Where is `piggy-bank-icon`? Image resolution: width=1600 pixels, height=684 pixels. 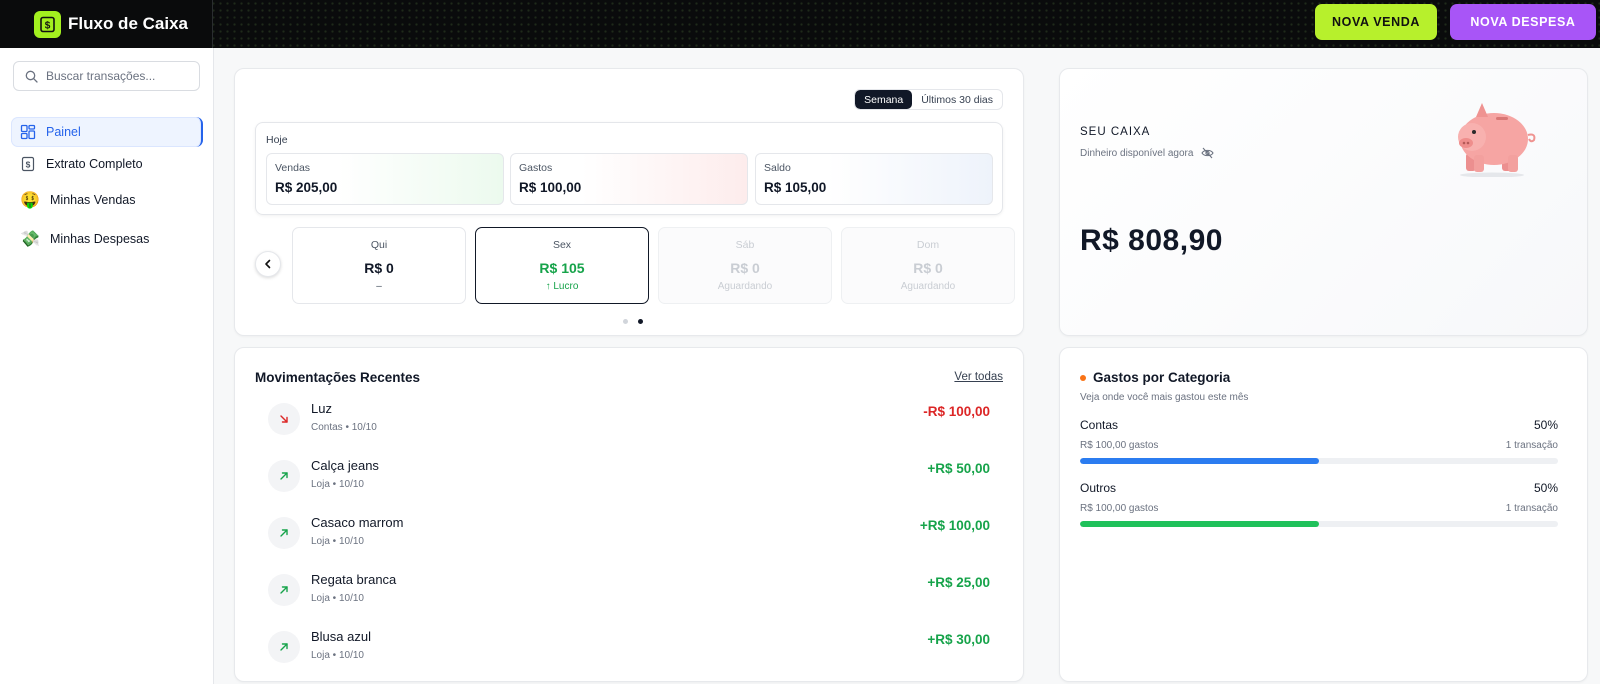
piggy-bank-icon is located at coordinates (1497, 140).